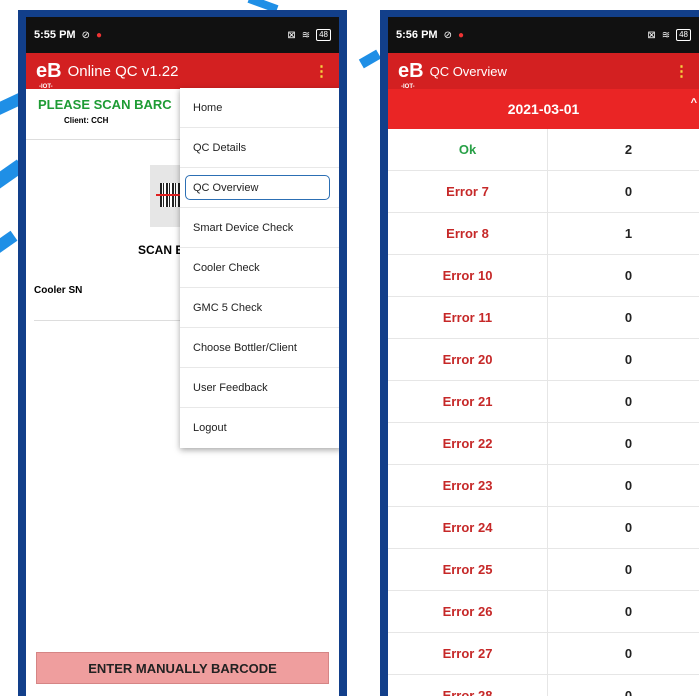 The width and height of the screenshot is (699, 696). What do you see at coordinates (182, 71) in the screenshot?
I see `app-bar: eB -IOT- Online QC v1.22 ⋮` at bounding box center [182, 71].